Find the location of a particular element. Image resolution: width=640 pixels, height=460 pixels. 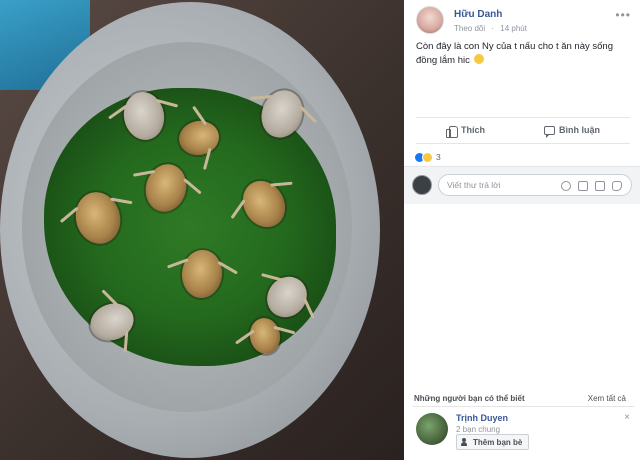

friend-avatar is located at coordinates (432, 429).